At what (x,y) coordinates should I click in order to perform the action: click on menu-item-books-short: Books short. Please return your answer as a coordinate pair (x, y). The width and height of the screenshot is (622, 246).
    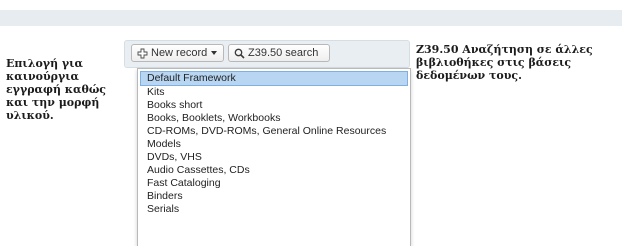
    Looking at the image, I should click on (274, 105).